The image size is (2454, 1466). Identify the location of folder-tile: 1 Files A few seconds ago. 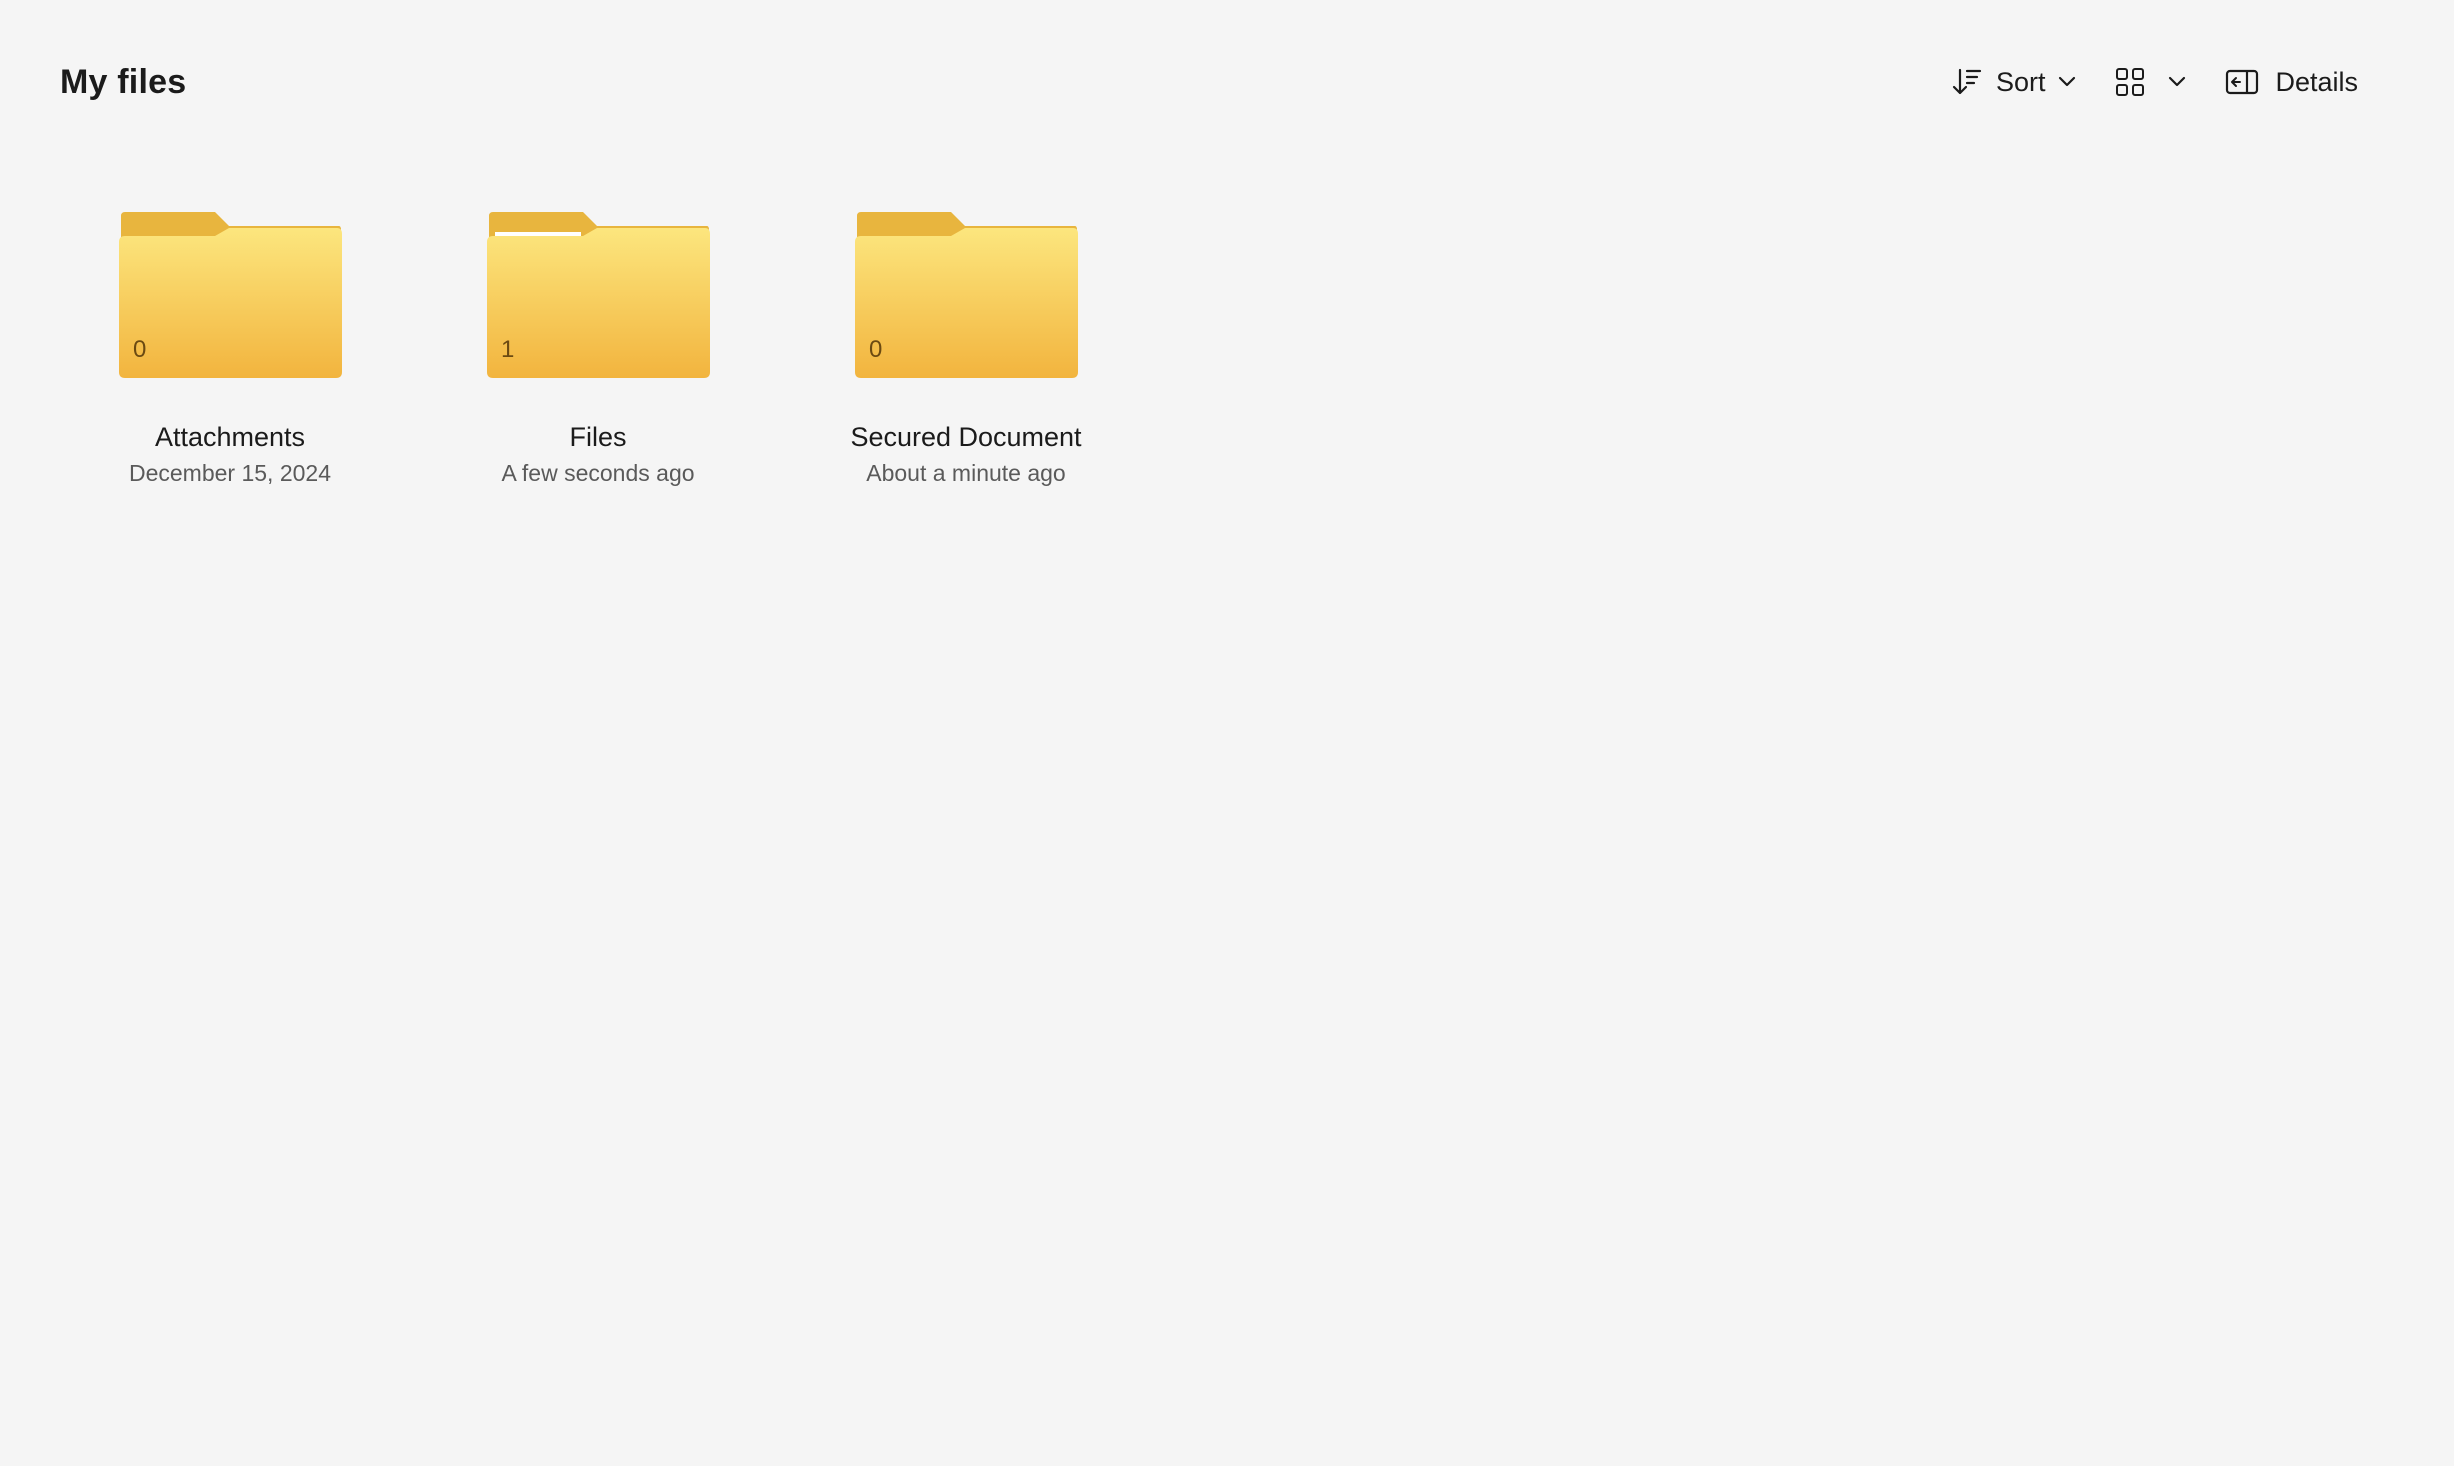
(598, 349).